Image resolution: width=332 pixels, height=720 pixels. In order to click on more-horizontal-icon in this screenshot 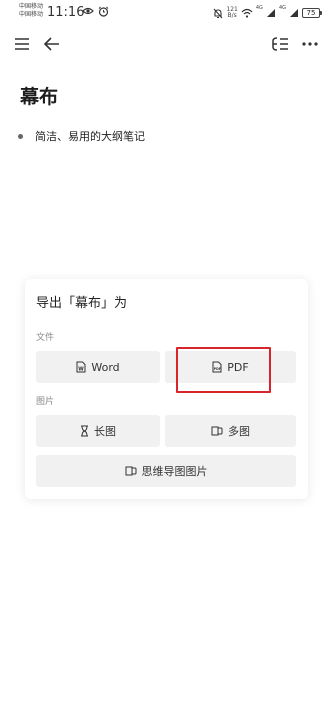, I will do `click(310, 44)`.